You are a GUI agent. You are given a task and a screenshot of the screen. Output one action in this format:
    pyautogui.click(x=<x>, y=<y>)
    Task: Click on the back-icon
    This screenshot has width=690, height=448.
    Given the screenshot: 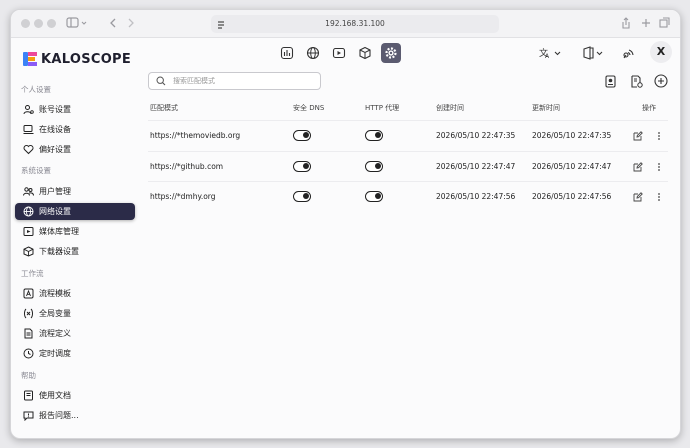 What is the action you would take?
    pyautogui.click(x=113, y=23)
    